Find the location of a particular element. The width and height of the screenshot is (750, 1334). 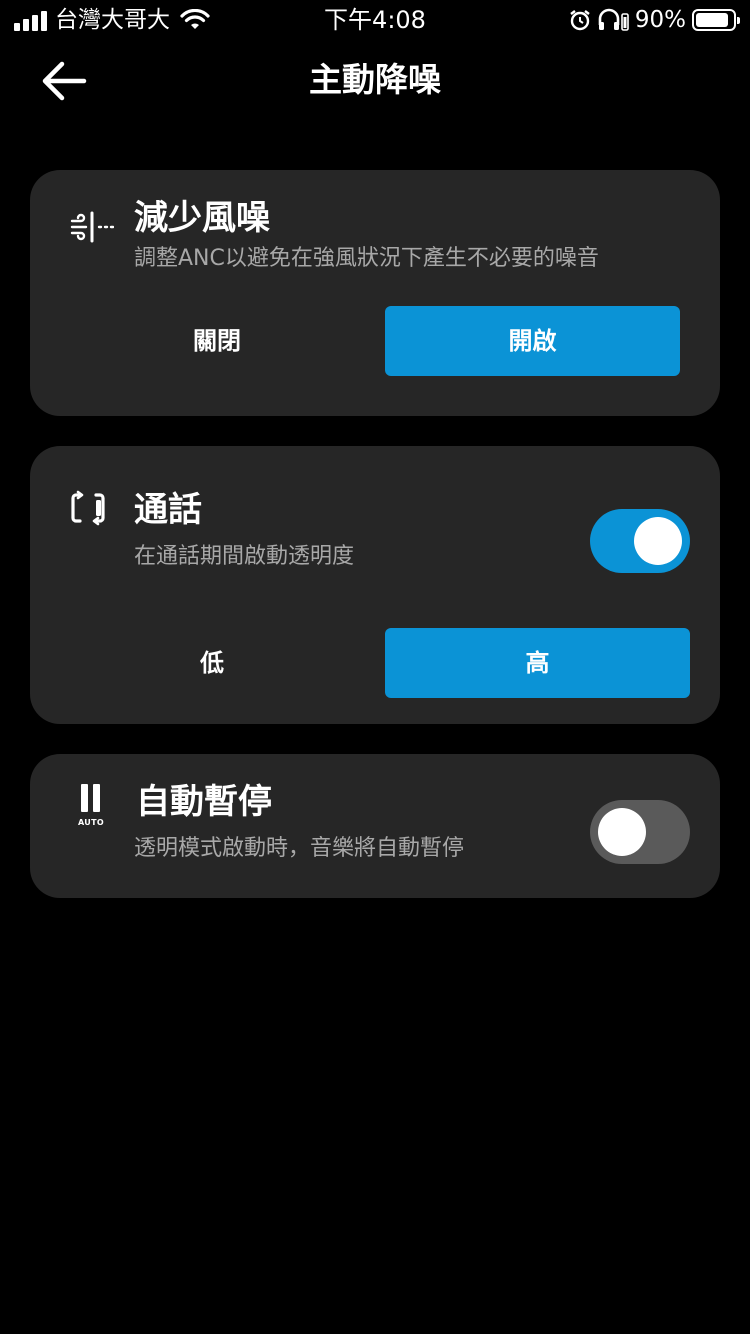

wind-noise-description: 調整ANC以避免在強風狀況下產生不必要的噪音 is located at coordinates (366, 258).